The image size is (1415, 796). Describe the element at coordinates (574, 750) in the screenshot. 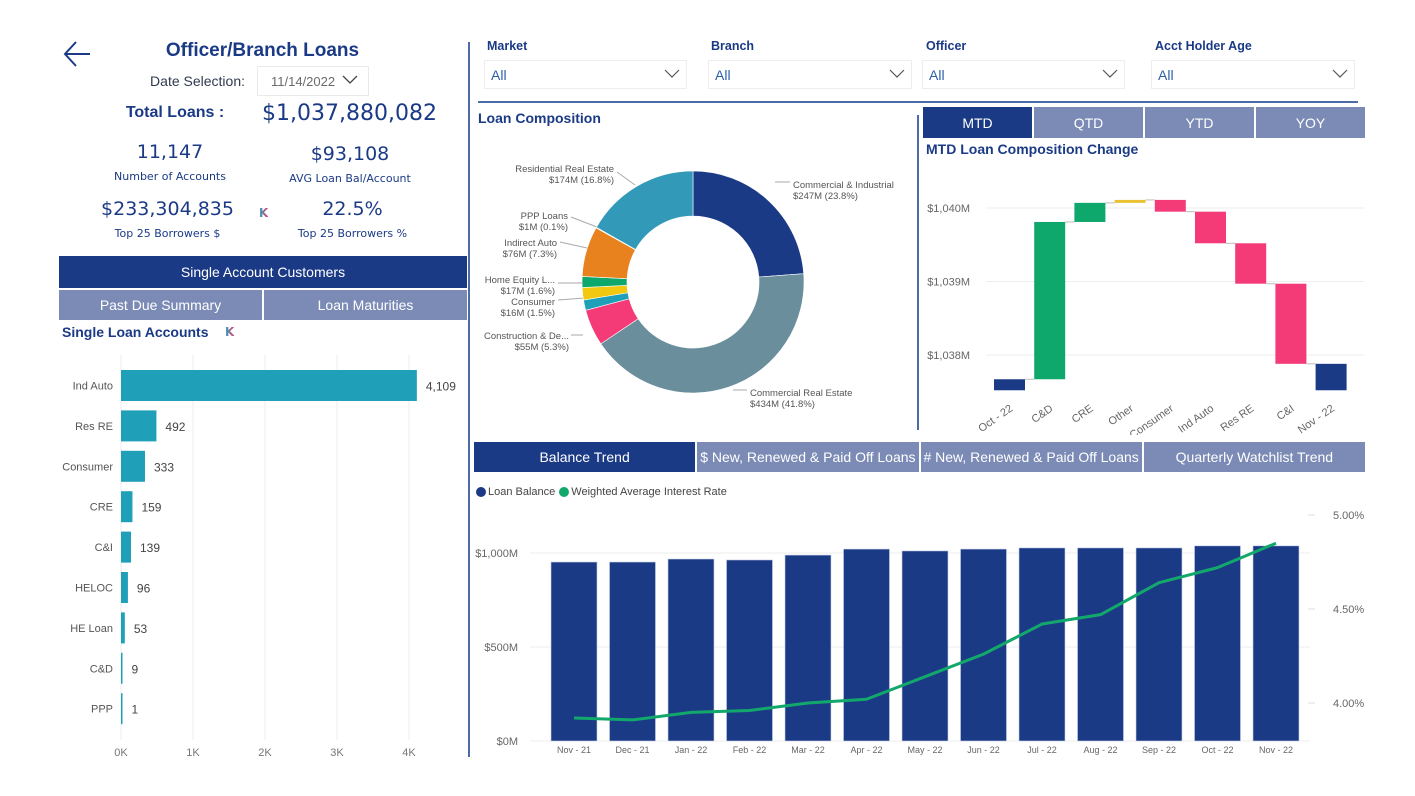

I see `x-tick-label: Nov - 21` at that location.